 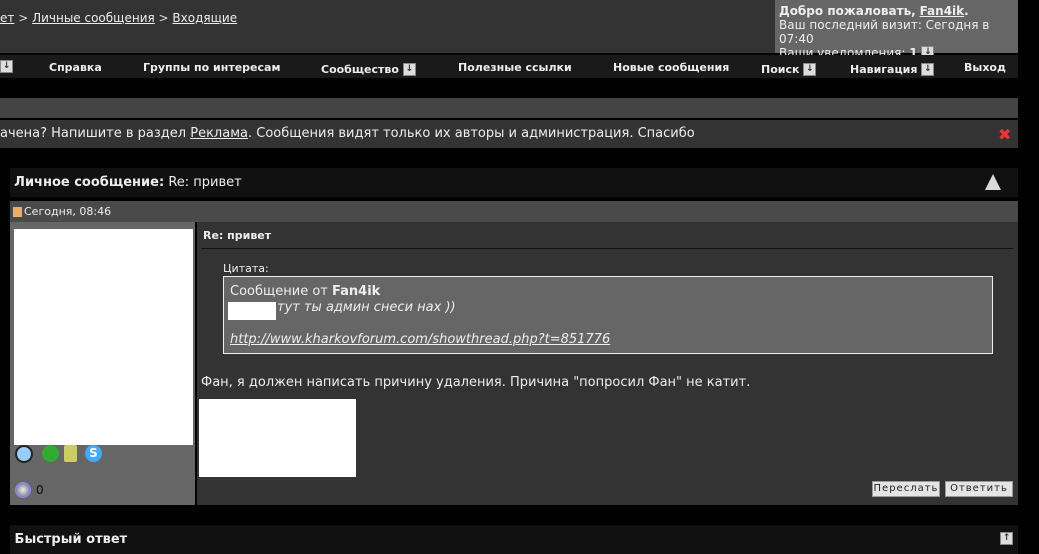 I want to click on welcome-text: Добро пожаловать,, so click(x=847, y=11).